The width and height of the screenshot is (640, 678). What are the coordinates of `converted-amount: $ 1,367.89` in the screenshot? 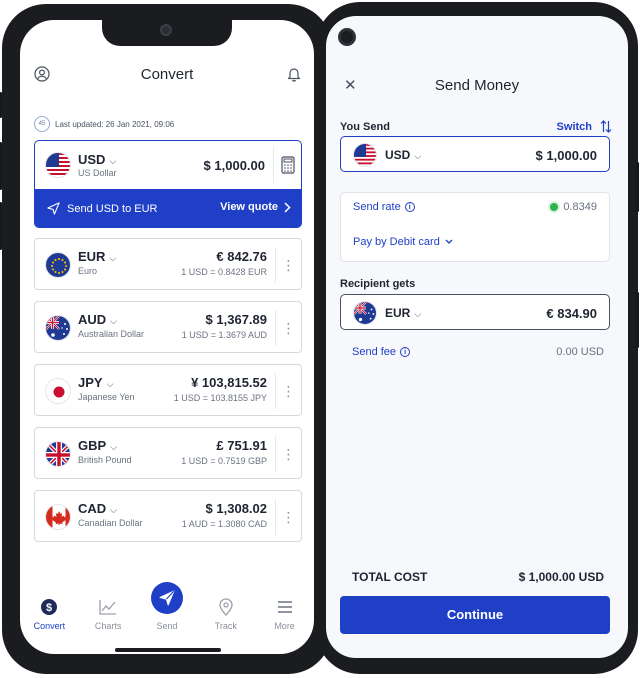 It's located at (236, 319).